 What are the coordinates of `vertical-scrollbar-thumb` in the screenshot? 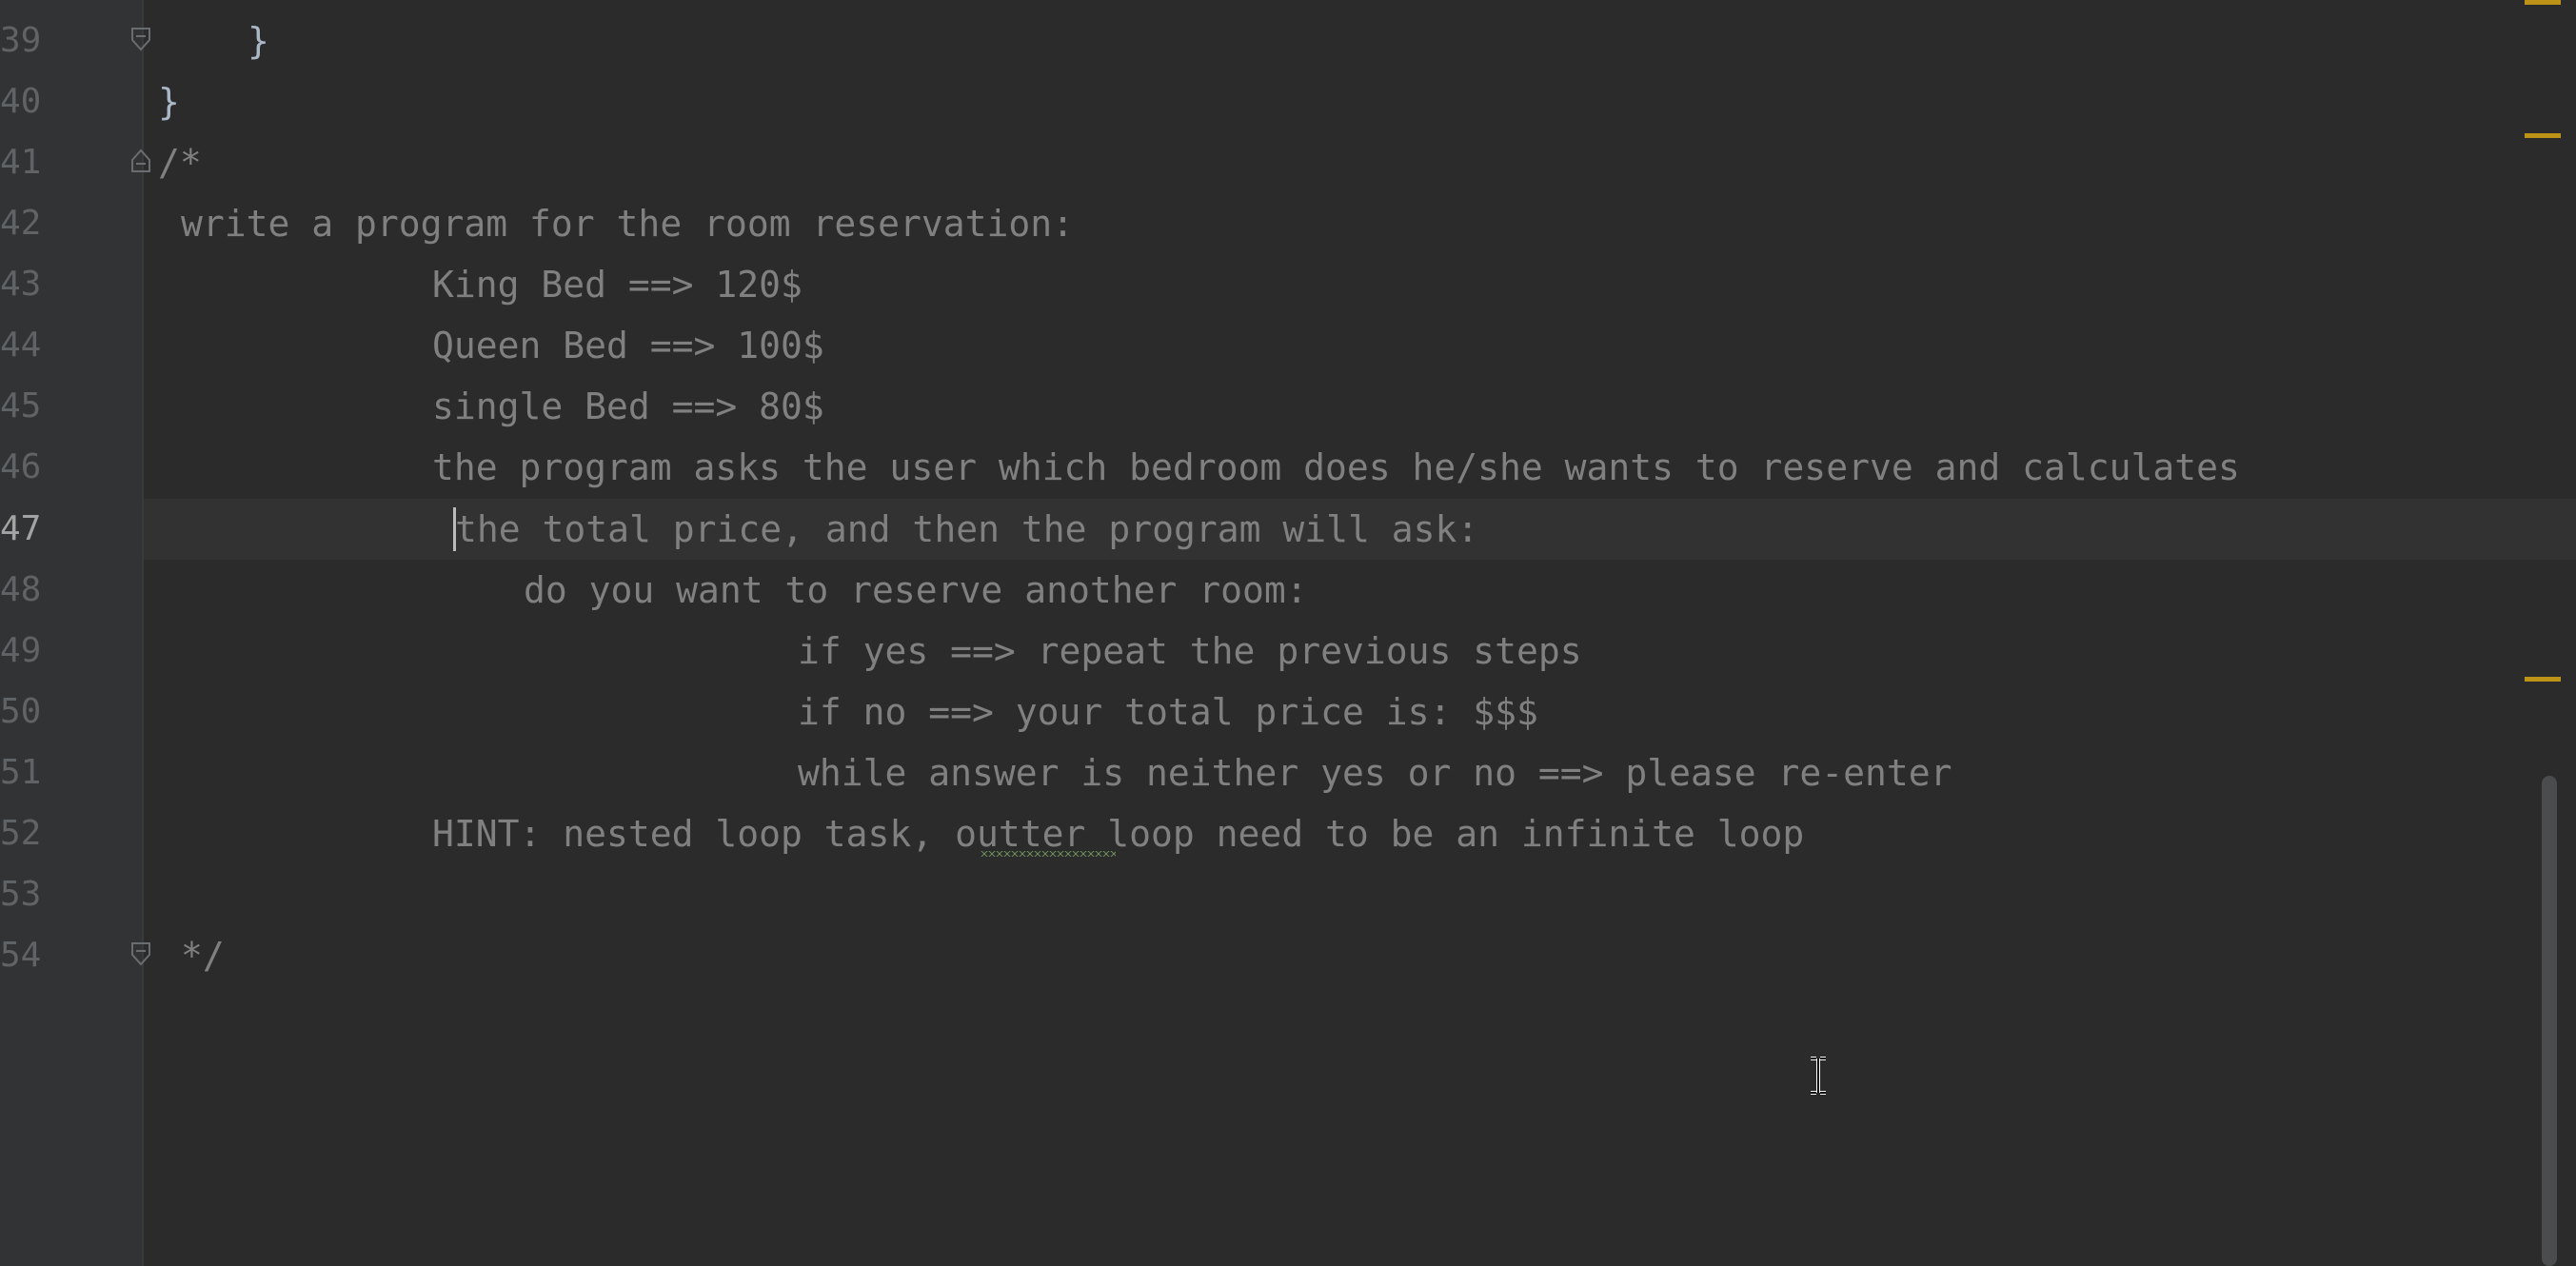 It's located at (2549, 1021).